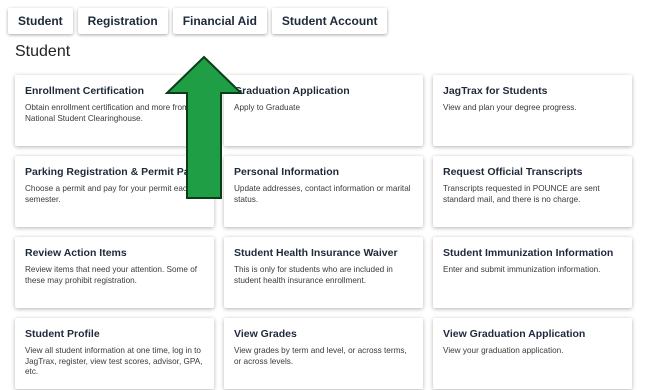 This screenshot has width=658, height=390. I want to click on card-description: View your graduation application., so click(503, 350).